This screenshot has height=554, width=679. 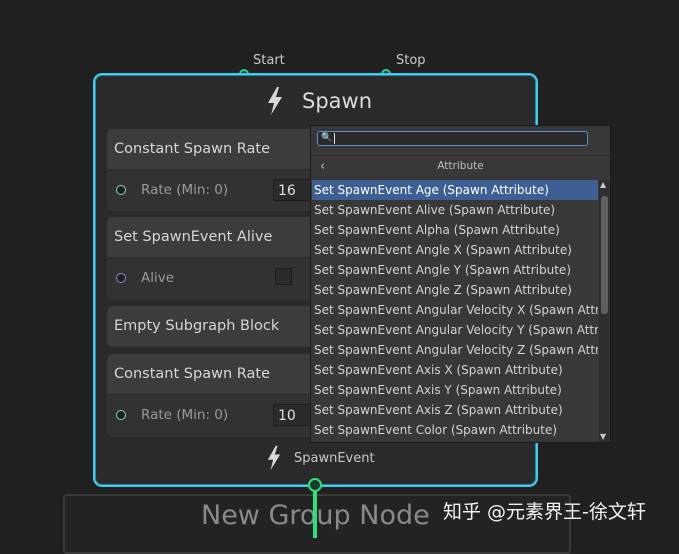 I want to click on watermark: 知乎 @元素界王-徐文轩, so click(x=544, y=512).